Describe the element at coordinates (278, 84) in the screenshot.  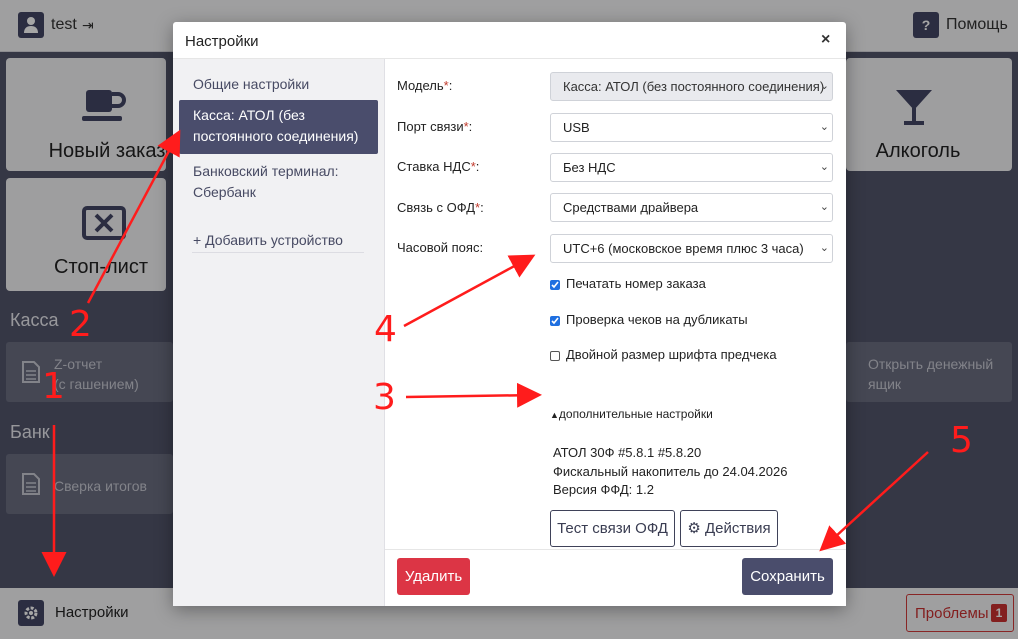
I see `sidebar-item-general: Общие настройки` at that location.